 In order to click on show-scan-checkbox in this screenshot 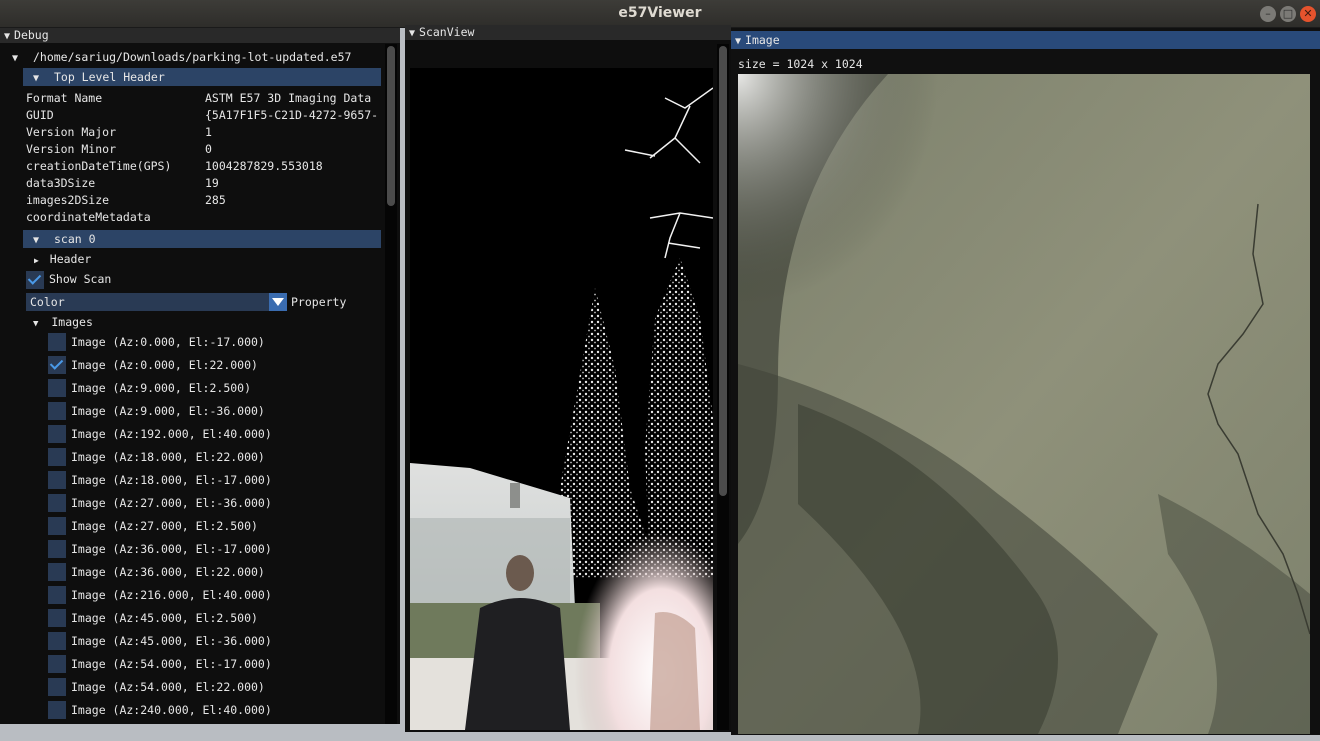, I will do `click(35, 280)`.